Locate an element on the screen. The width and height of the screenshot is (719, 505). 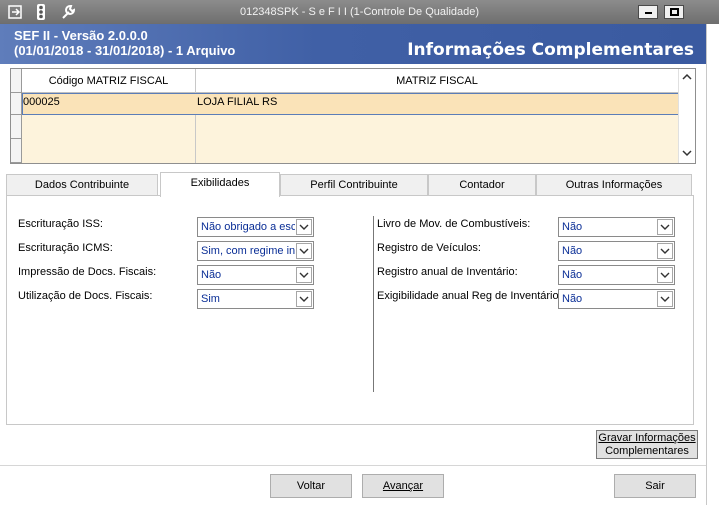
label-utilizacao-docs: Utilização de Docs. Fiscais: is located at coordinates (85, 296).